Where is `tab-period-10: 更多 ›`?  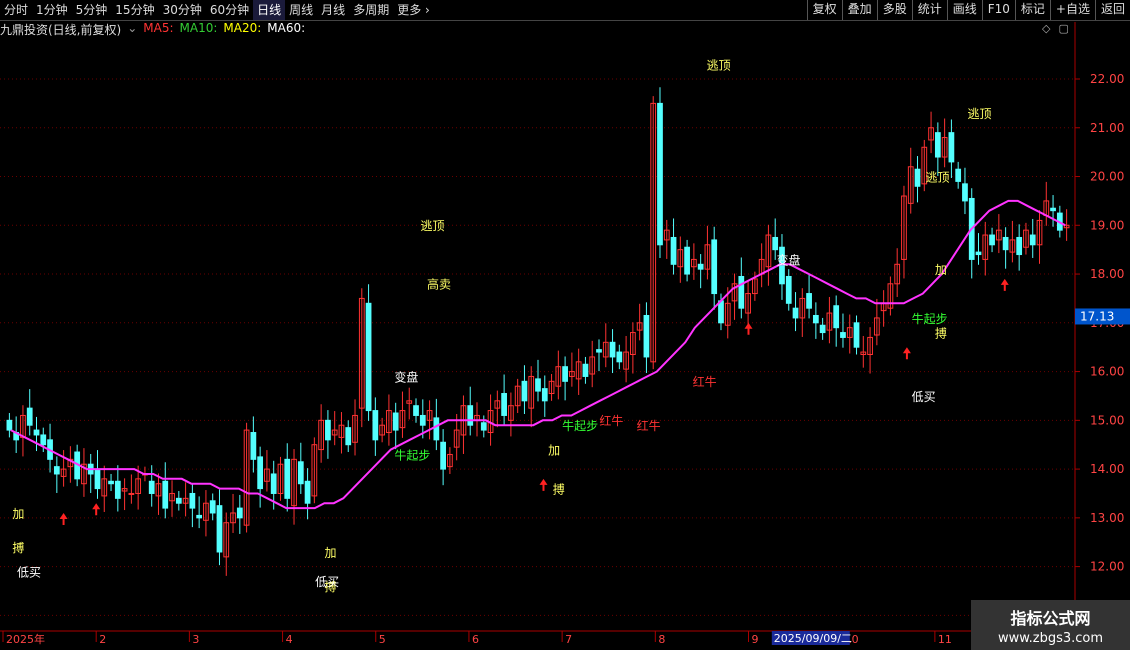
tab-period-10: 更多 › is located at coordinates (413, 10).